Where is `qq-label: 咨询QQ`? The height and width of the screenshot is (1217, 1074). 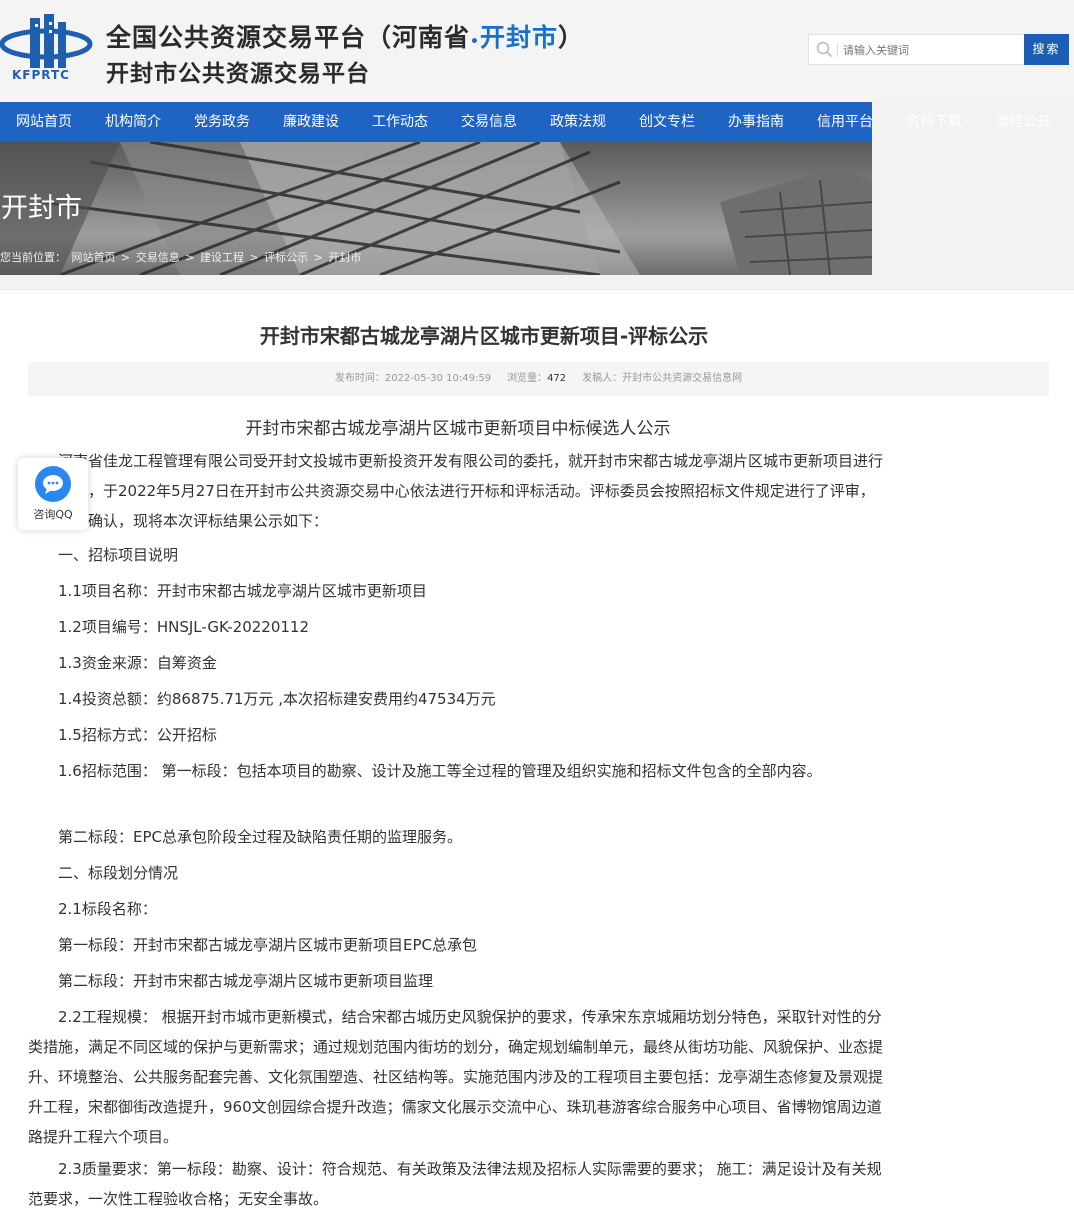
qq-label: 咨询QQ is located at coordinates (53, 514).